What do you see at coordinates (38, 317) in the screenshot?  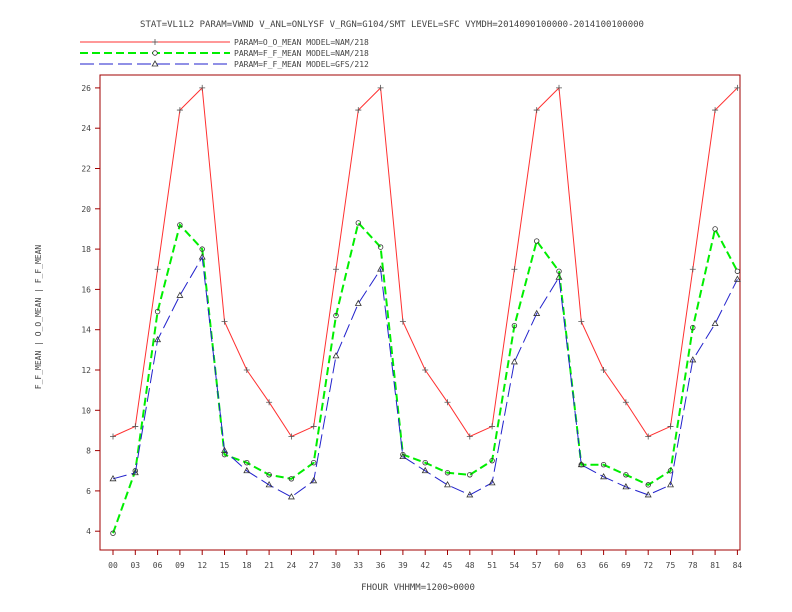 I see `y-axis-label: F_F_MEAN | O_O_MEAN | F_F_MEAN` at bounding box center [38, 317].